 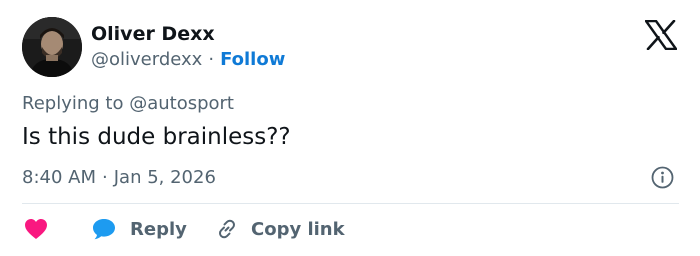 I want to click on avatar-image, so click(x=52, y=47).